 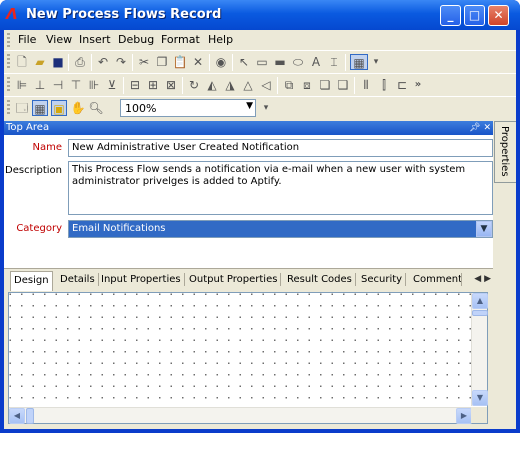 I want to click on tab-input-properties: Input Properties, so click(x=141, y=279).